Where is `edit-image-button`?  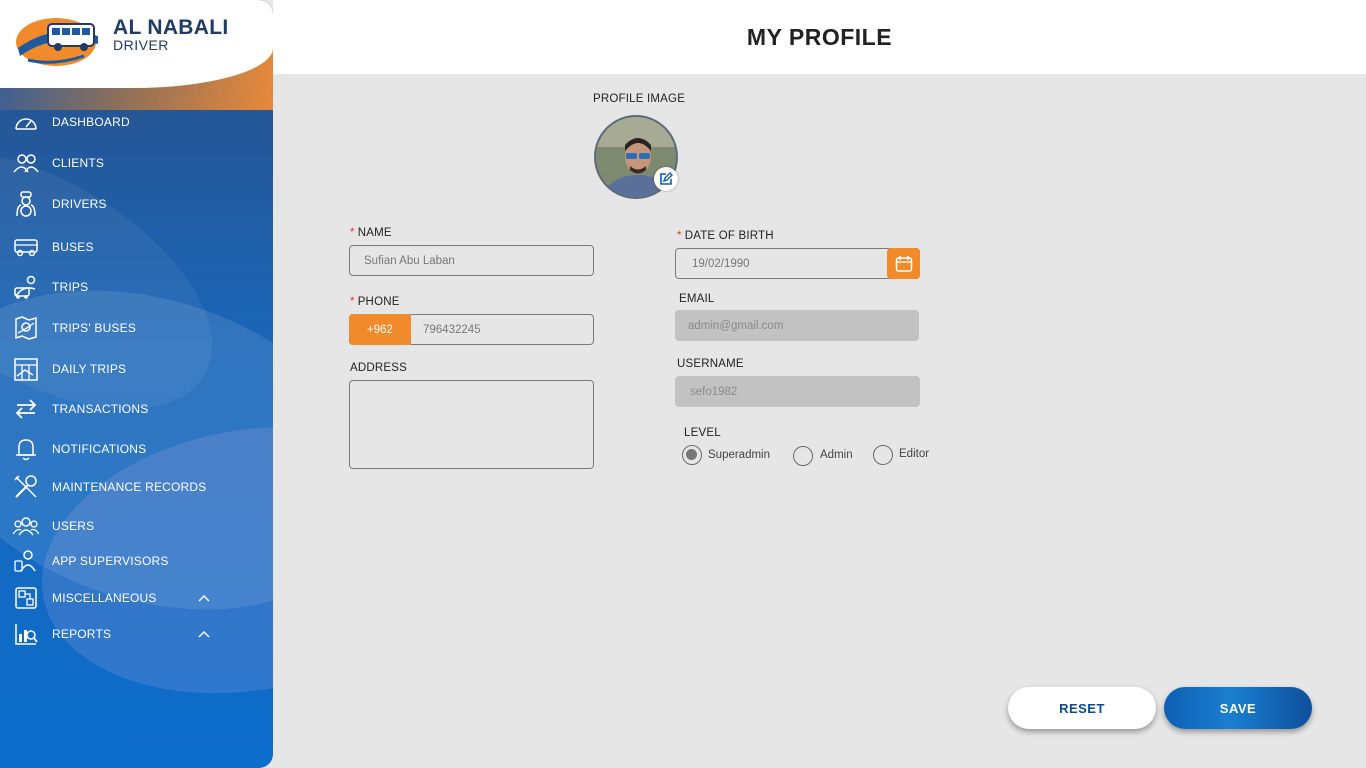 edit-image-button is located at coordinates (666, 179).